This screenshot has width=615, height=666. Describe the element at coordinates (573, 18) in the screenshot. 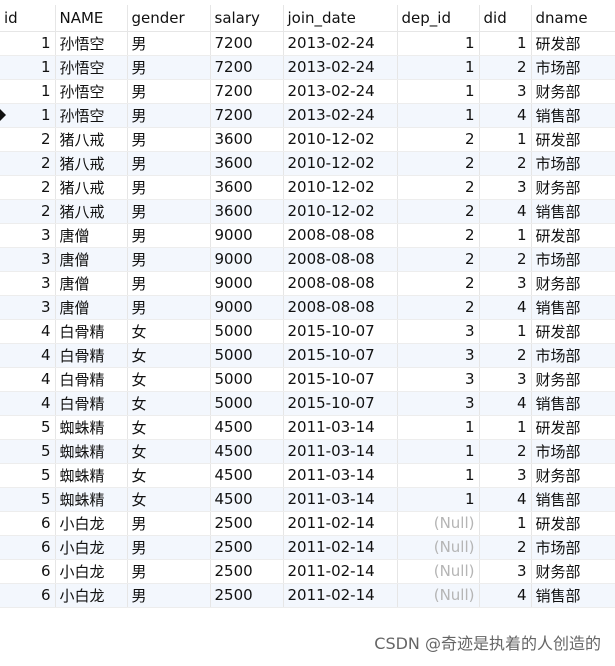

I see `column-header-dname: dname` at that location.